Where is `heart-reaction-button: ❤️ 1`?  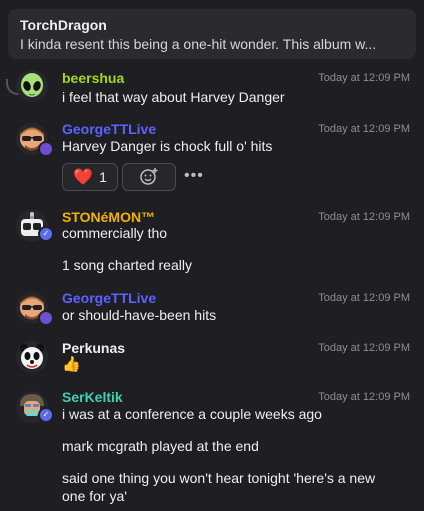 heart-reaction-button: ❤️ 1 is located at coordinates (90, 177).